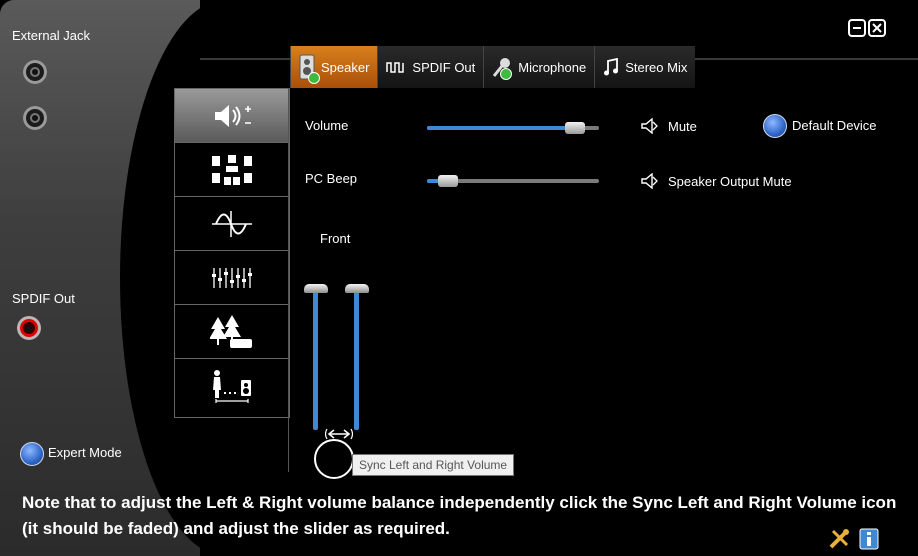 This screenshot has height=556, width=918. What do you see at coordinates (85, 452) in the screenshot?
I see `expert-mode-label: Expert Mode` at bounding box center [85, 452].